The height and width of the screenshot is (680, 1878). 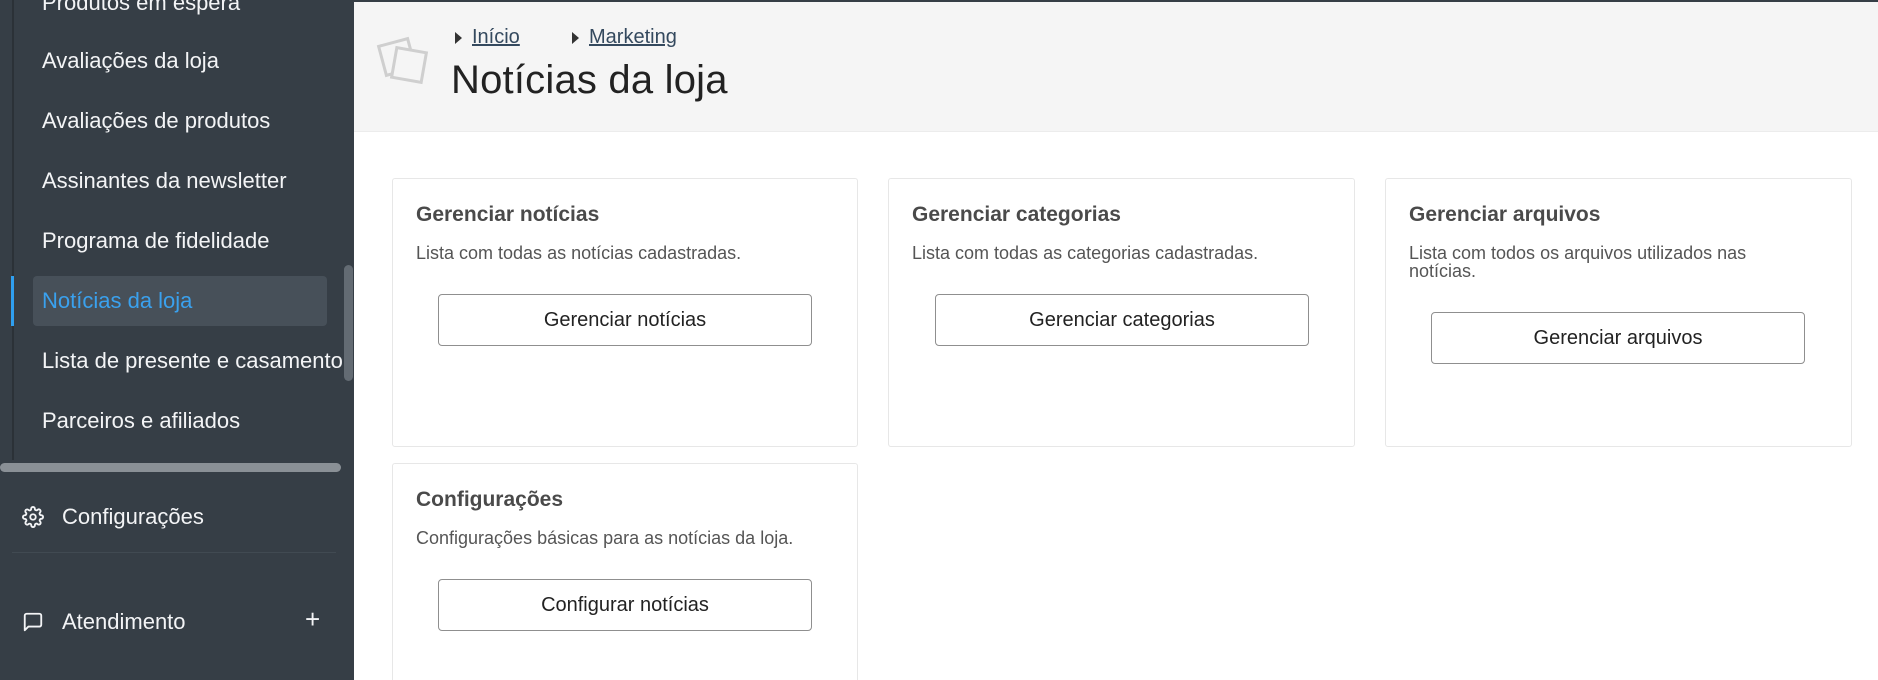 What do you see at coordinates (508, 214) in the screenshot?
I see `card-title: Gerenciar notícias` at bounding box center [508, 214].